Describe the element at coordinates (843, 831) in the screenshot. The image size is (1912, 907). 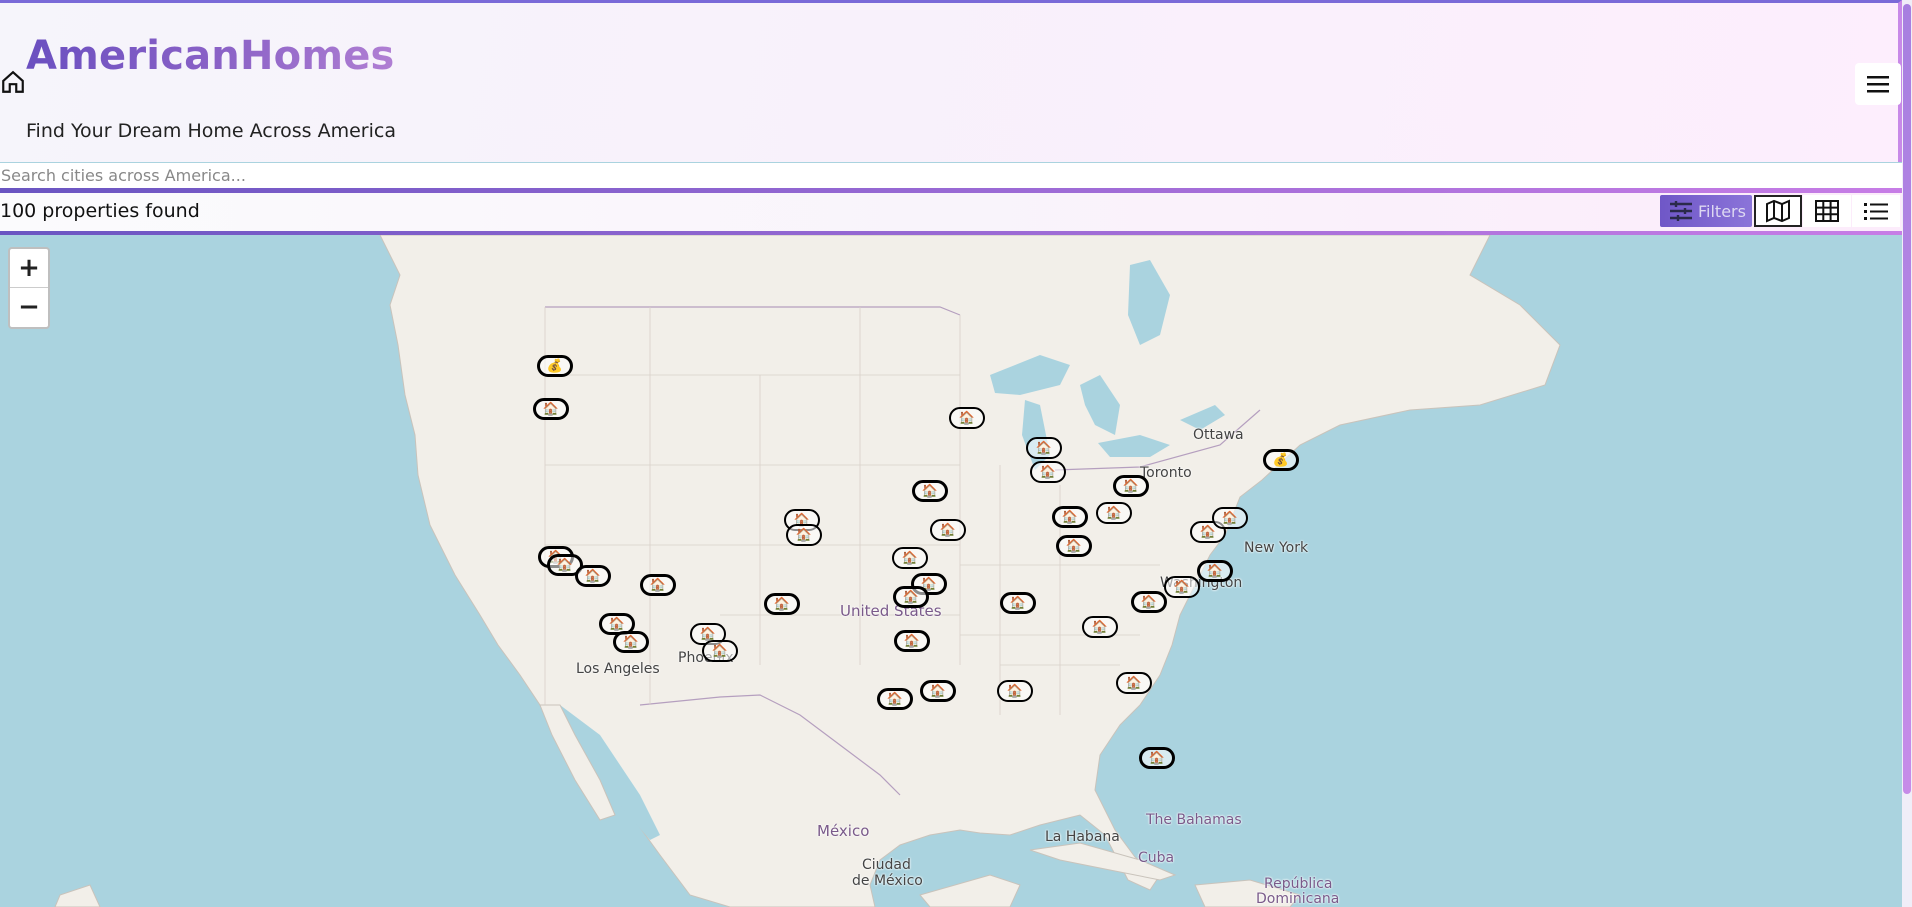
I see `label-mexico: México` at that location.